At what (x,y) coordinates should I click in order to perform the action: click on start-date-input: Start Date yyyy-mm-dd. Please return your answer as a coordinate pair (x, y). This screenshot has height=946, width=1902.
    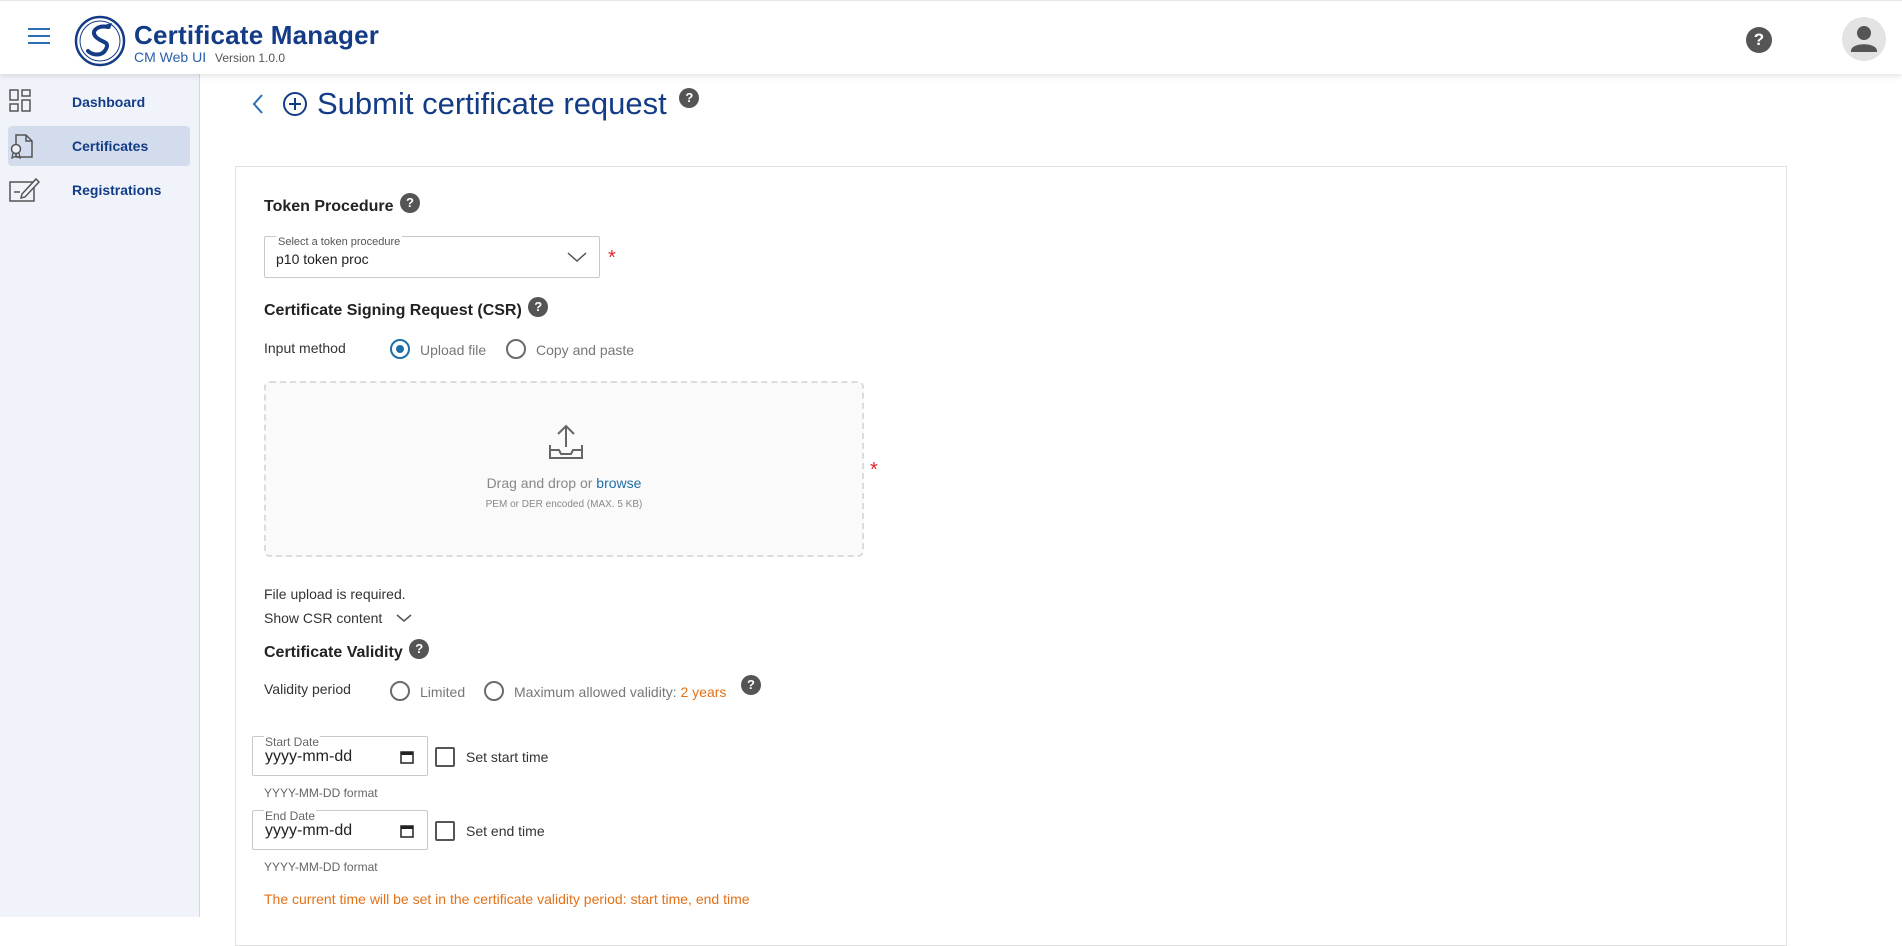
    Looking at the image, I should click on (340, 755).